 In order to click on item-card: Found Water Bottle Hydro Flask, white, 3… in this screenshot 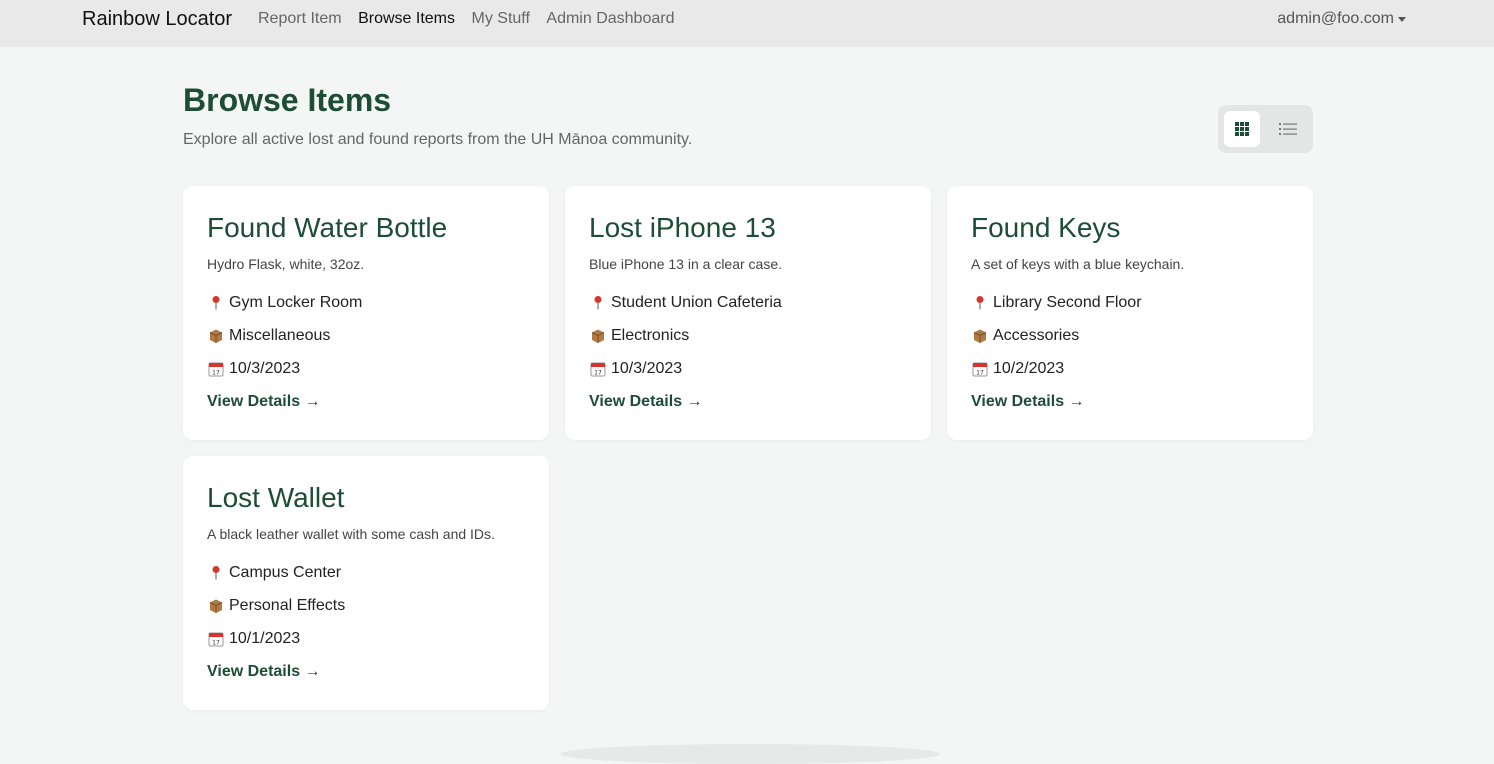, I will do `click(366, 313)`.